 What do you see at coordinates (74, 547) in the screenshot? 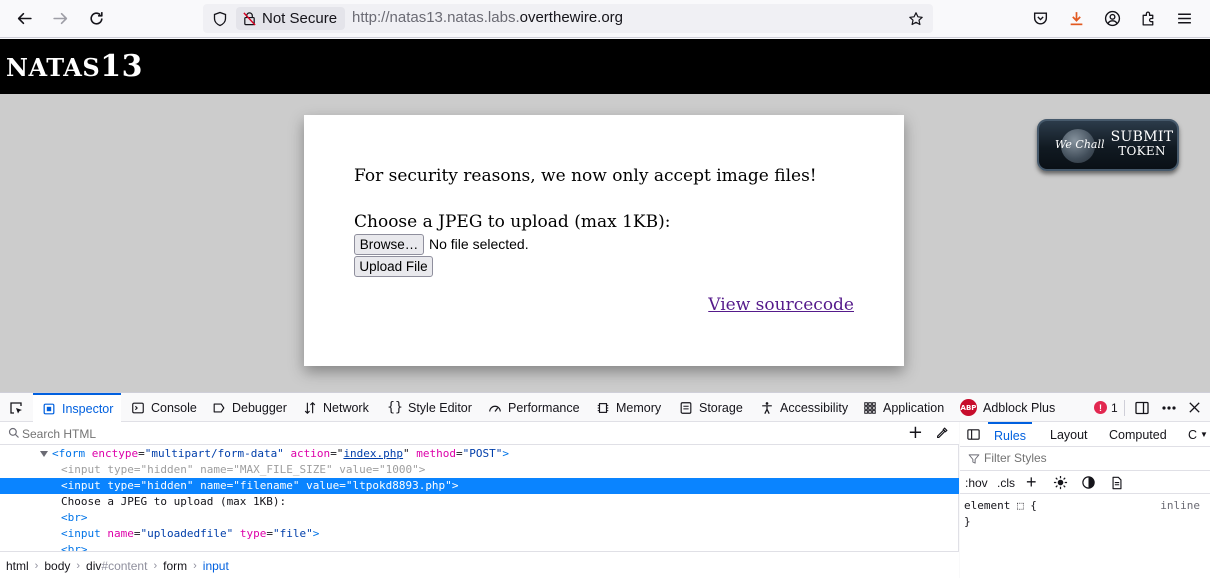
I see `br-tag: <br>` at bounding box center [74, 547].